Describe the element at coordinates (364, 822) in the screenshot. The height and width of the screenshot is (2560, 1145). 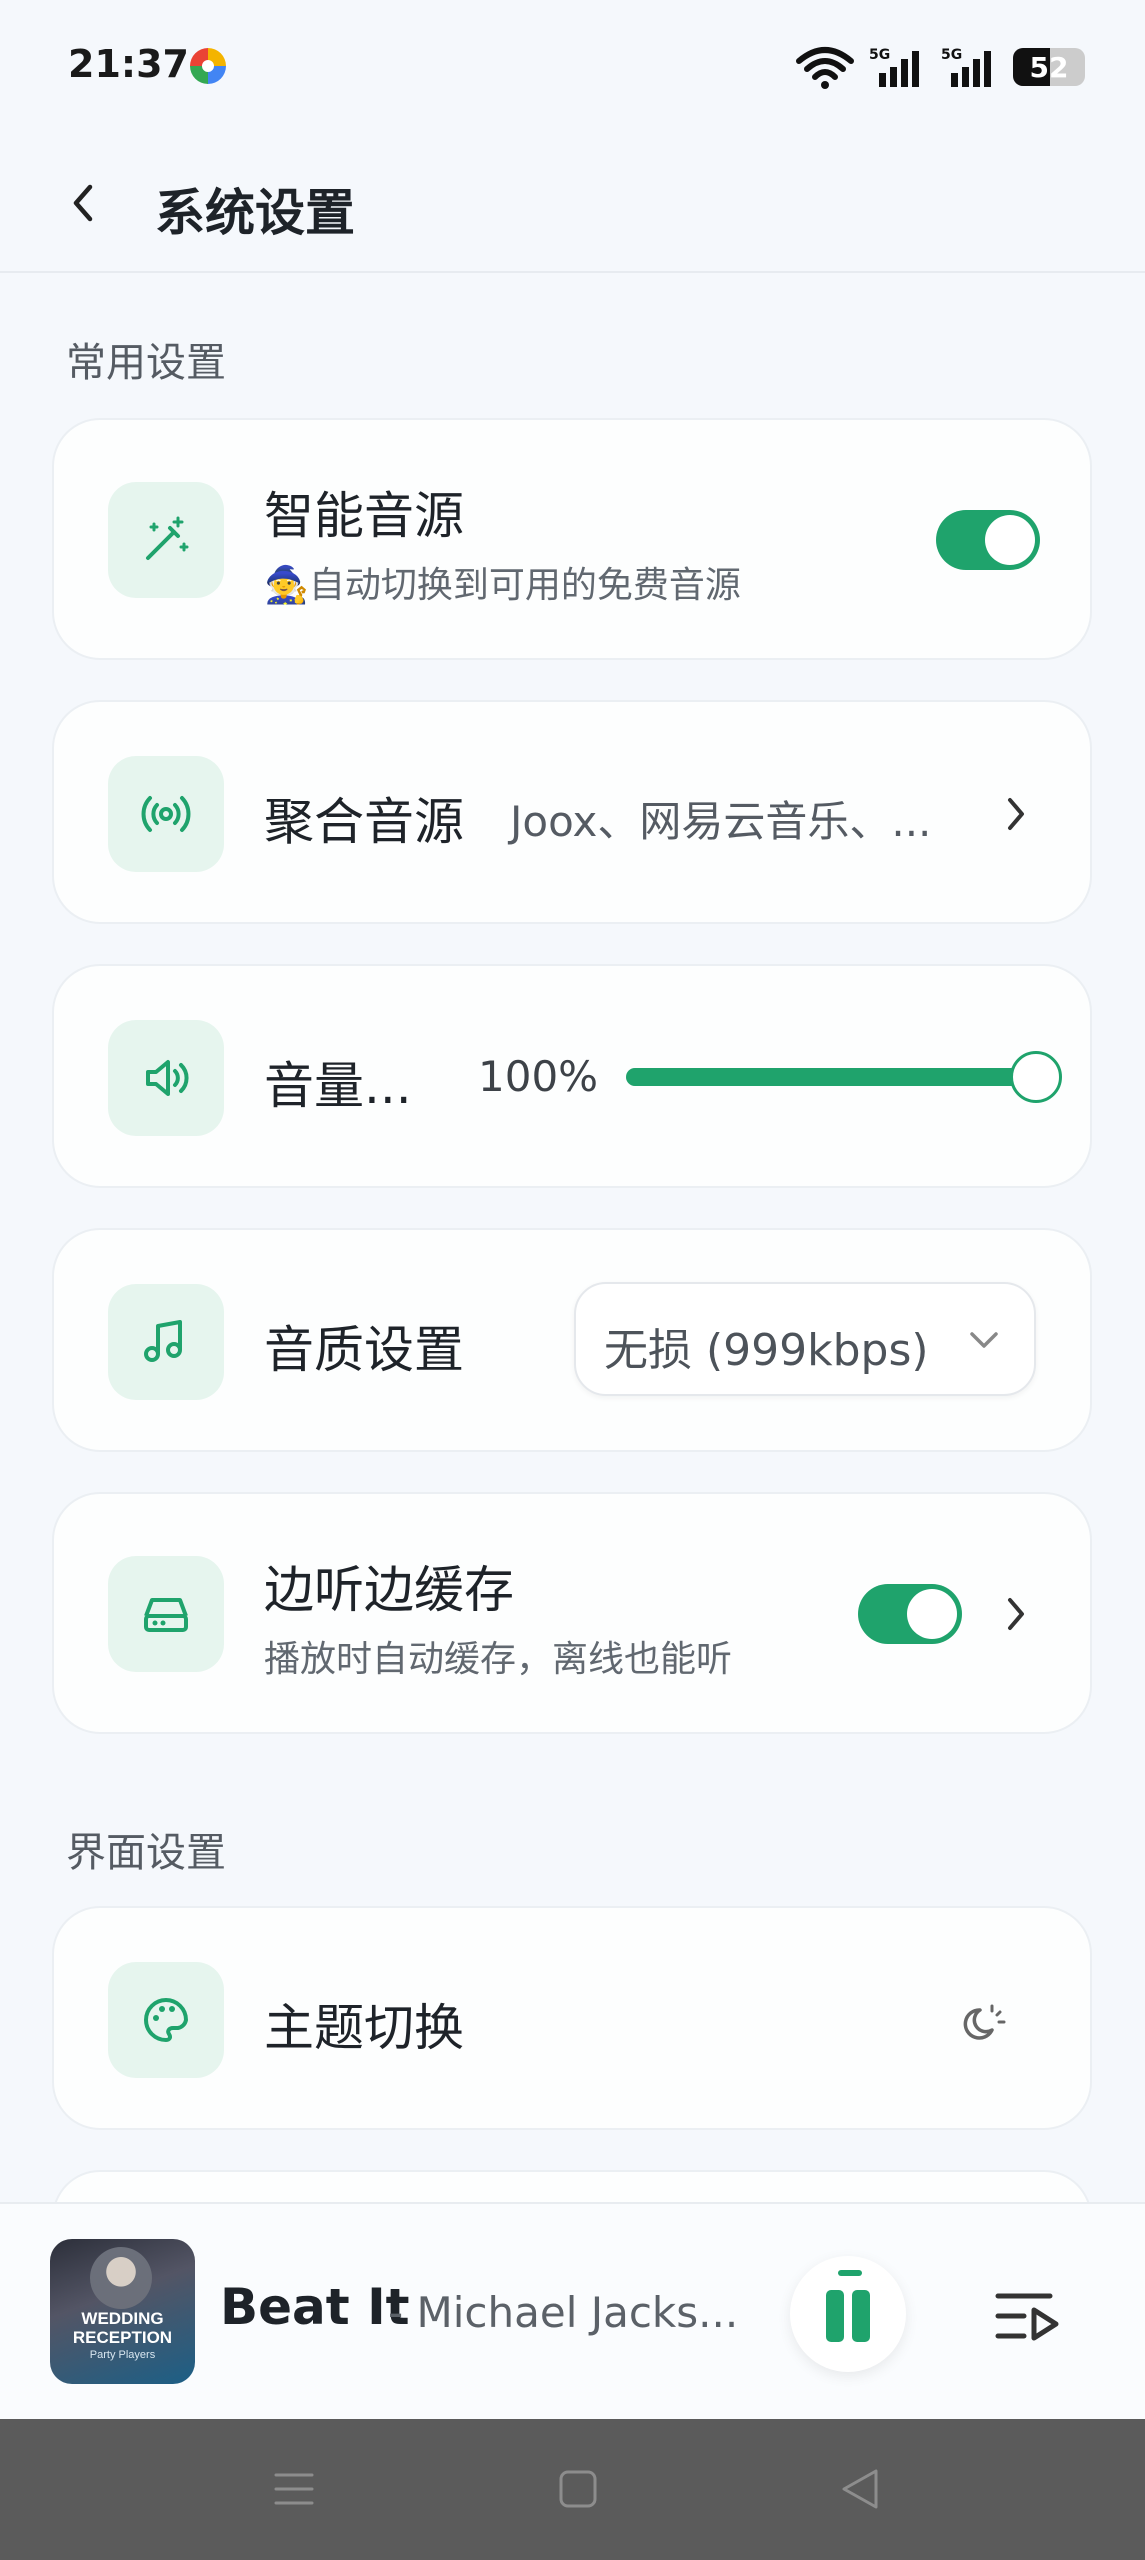
I see `aggregate-source-title: 聚合音源` at that location.